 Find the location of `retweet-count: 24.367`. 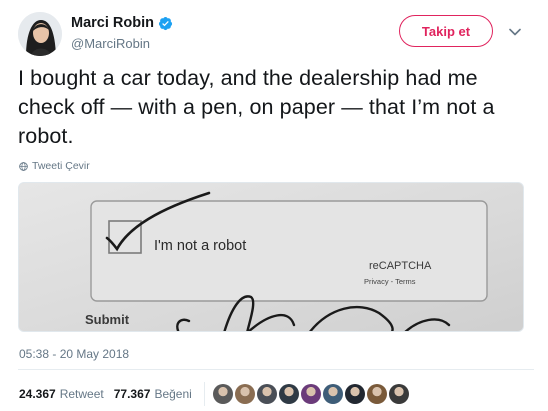

retweet-count: 24.367 is located at coordinates (37, 394).